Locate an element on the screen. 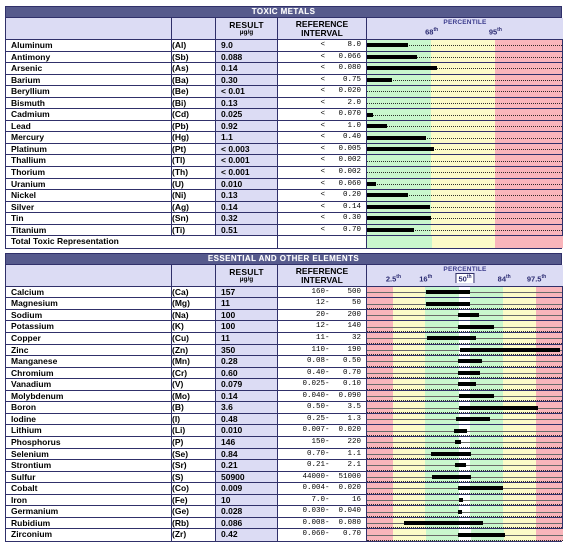 This screenshot has width=567, height=542. element-result: 0.086 is located at coordinates (247, 523).